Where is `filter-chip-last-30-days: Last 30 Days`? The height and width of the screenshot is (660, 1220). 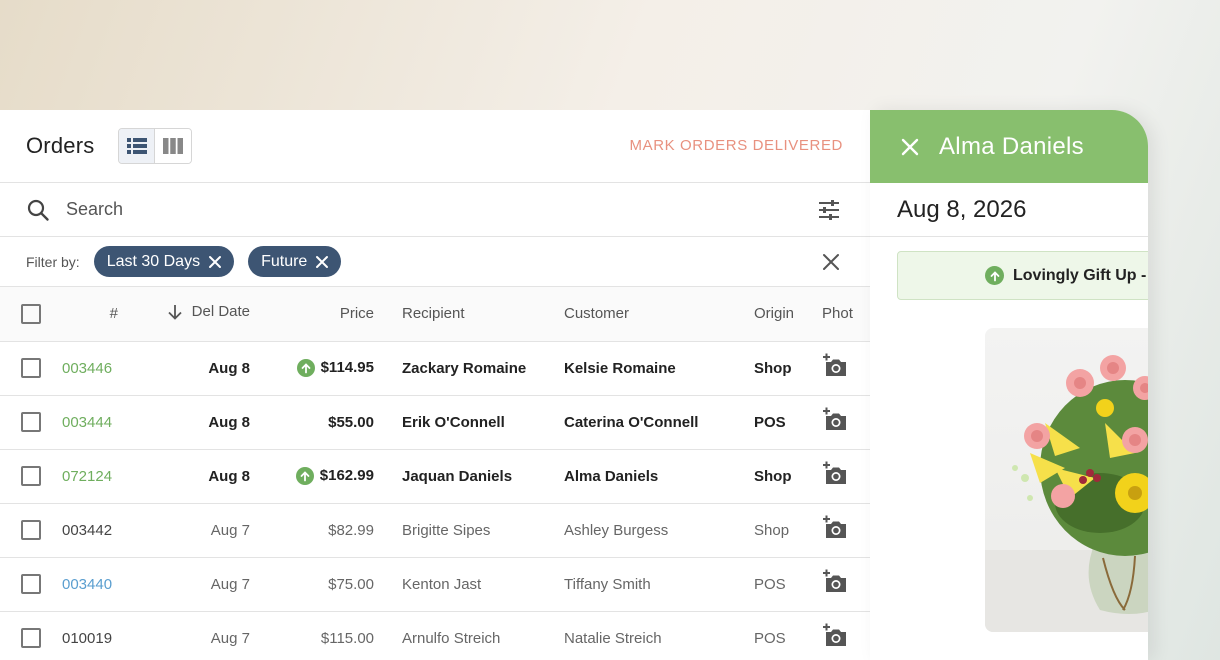 filter-chip-last-30-days: Last 30 Days is located at coordinates (164, 261).